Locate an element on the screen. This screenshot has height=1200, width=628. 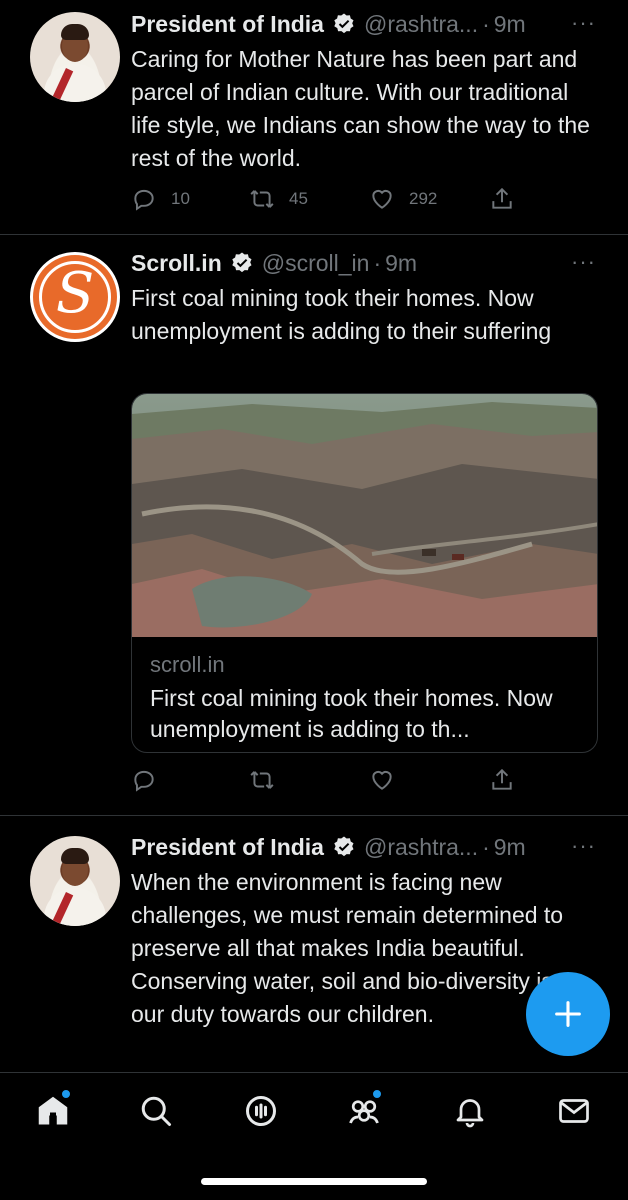
avatar: S is located at coordinates (75, 297).